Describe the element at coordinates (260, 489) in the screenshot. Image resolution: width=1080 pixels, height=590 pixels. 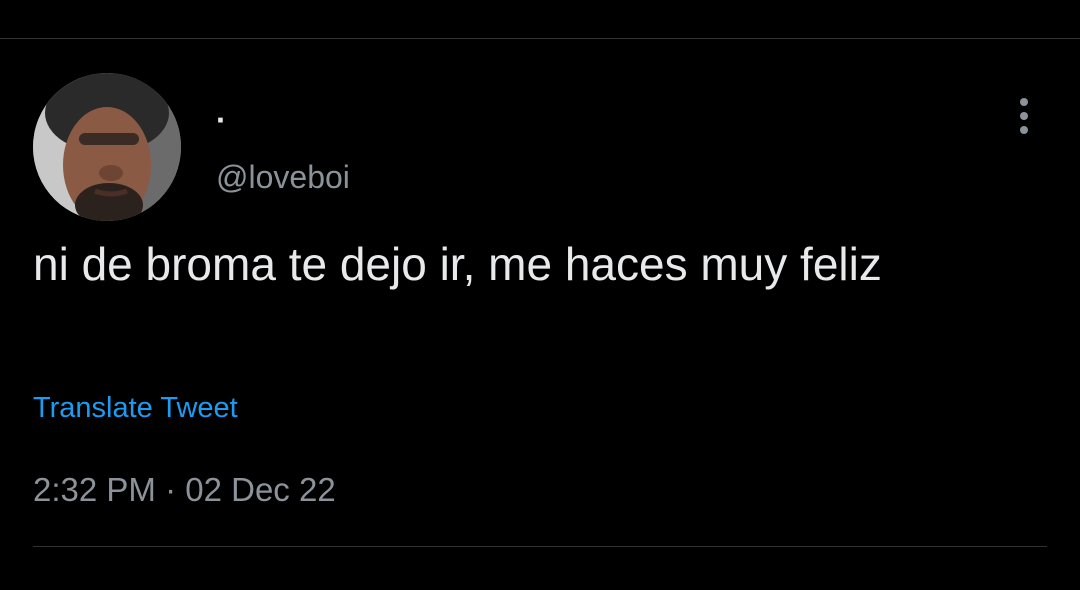
I see `tweet-date: 02 Dec 22` at that location.